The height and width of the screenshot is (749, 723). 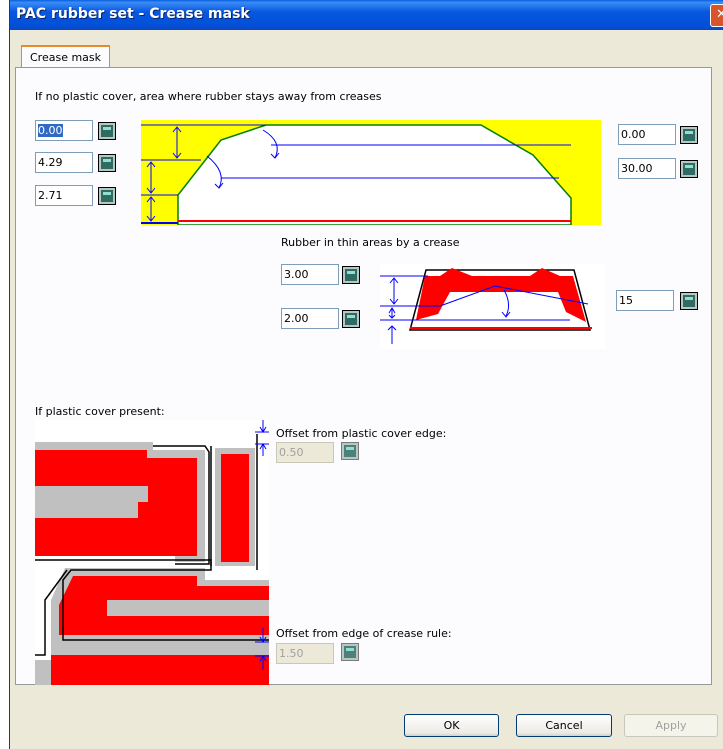 I want to click on crease-angle-value-2: 30.00, so click(x=637, y=168).